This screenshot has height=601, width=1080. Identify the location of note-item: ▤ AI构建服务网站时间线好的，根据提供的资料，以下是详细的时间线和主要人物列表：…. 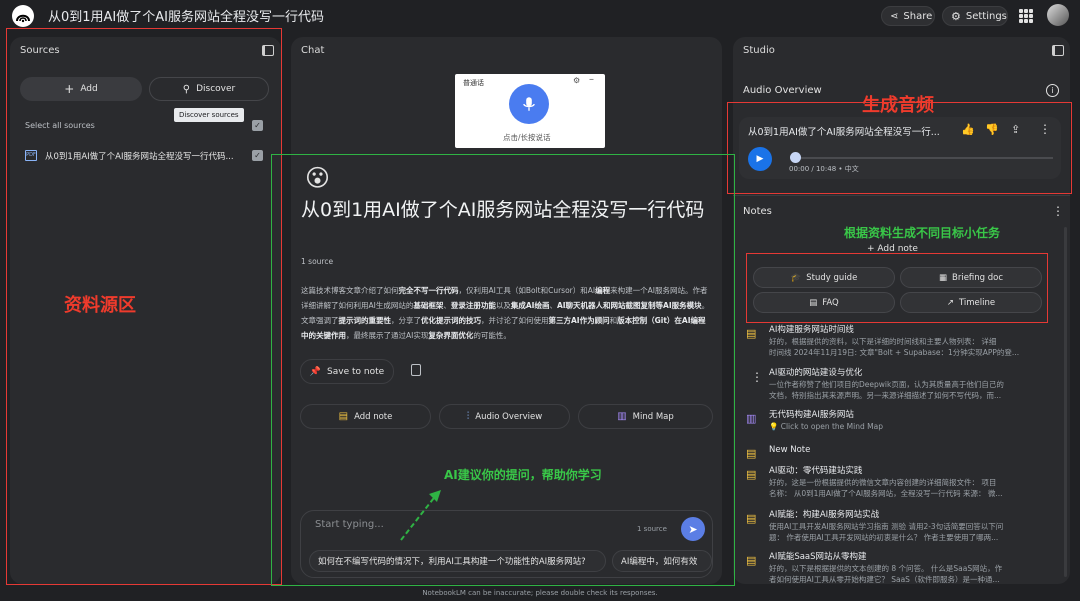
(897, 341).